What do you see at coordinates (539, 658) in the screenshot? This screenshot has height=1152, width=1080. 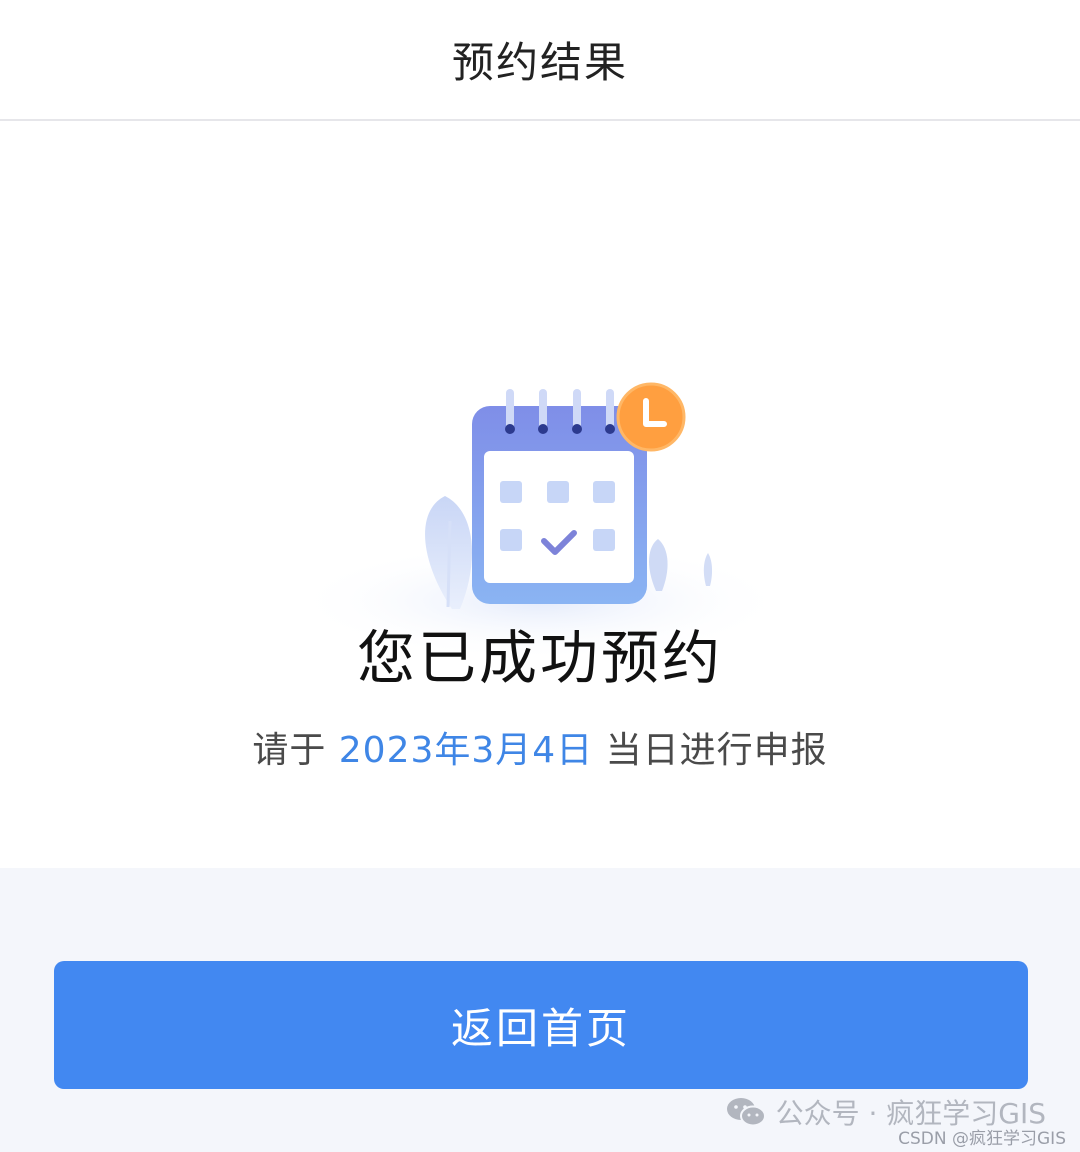 I see `success-title: 您已成功预约` at bounding box center [539, 658].